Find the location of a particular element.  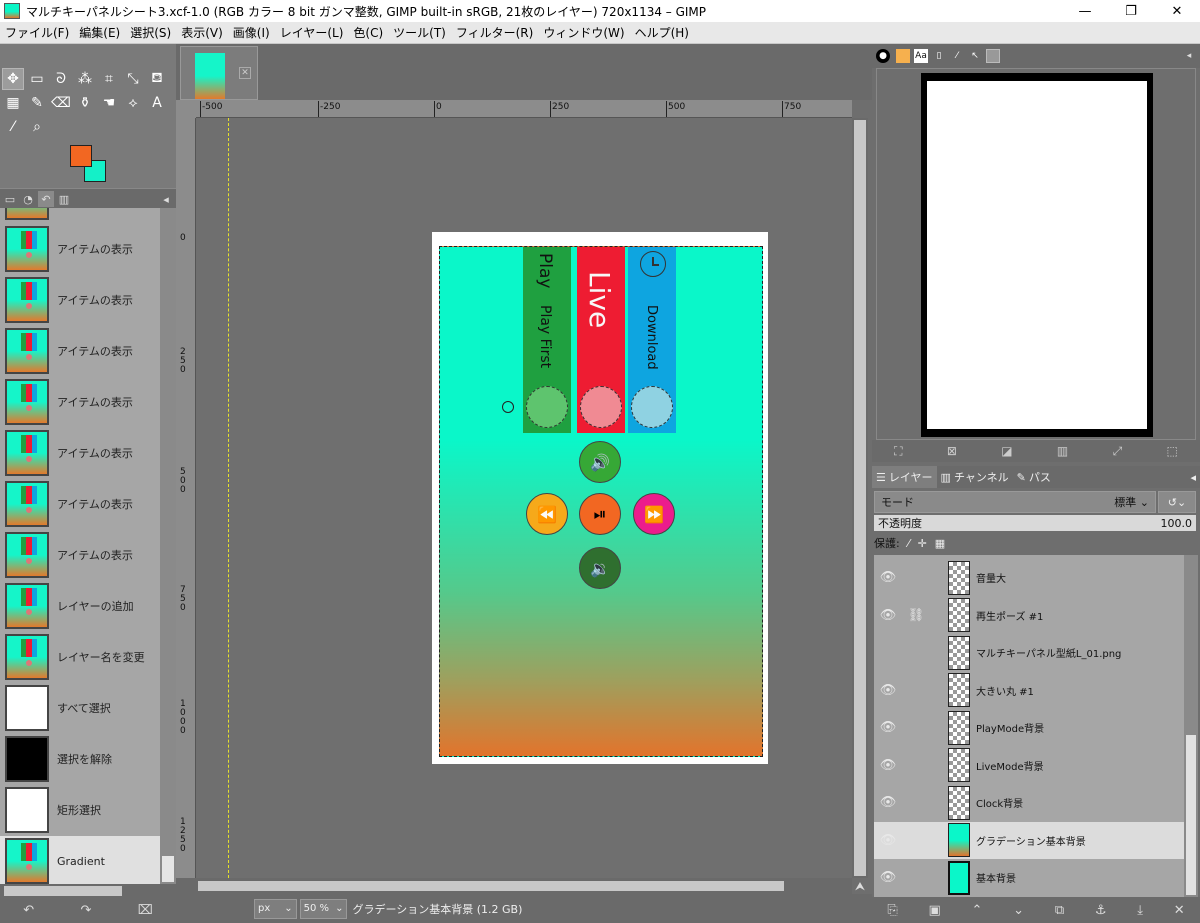

zoom-select: 50 % ⌄ is located at coordinates (323, 908).